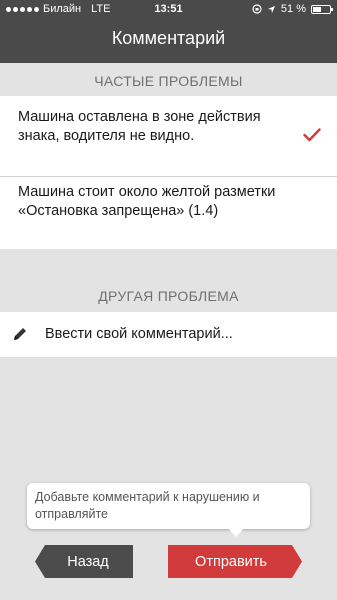 This screenshot has width=337, height=600. Describe the element at coordinates (231, 561) in the screenshot. I see `send-button-label: Отправить` at that location.